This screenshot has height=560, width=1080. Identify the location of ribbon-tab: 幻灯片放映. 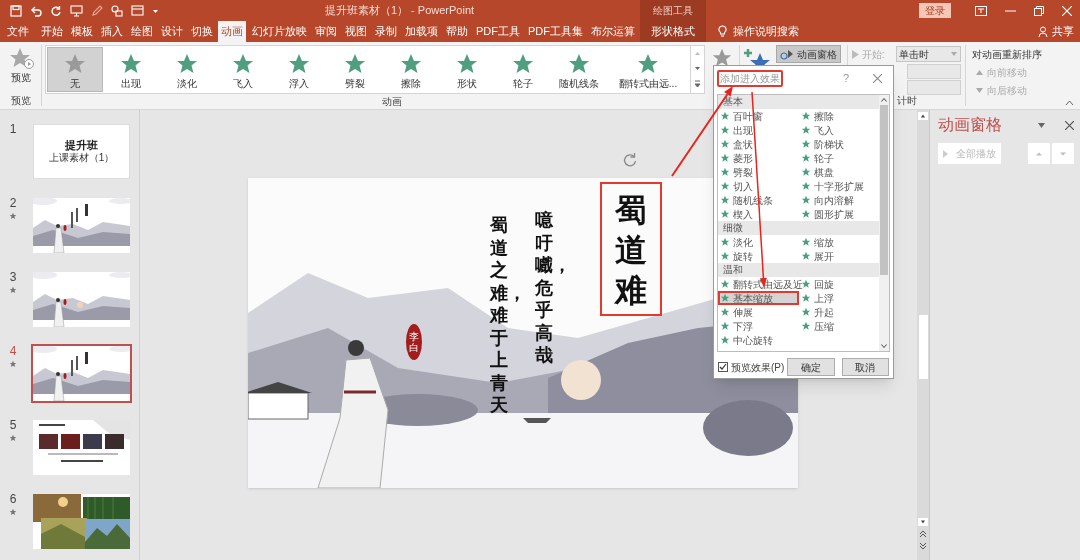
(279, 31).